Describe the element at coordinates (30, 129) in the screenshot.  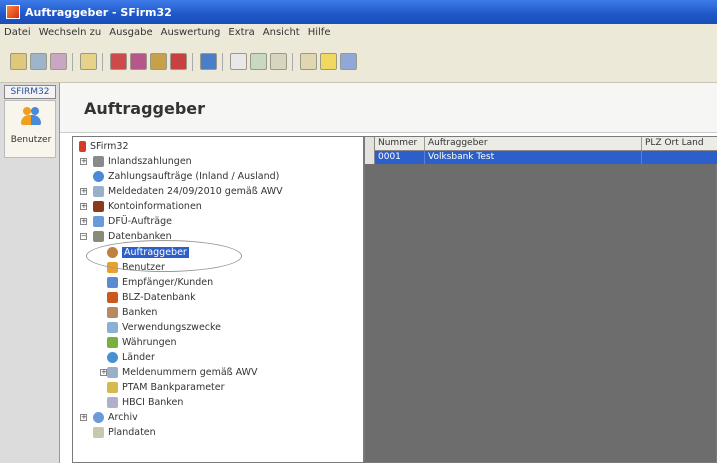
I see `benutzer-button: Benutzer` at that location.